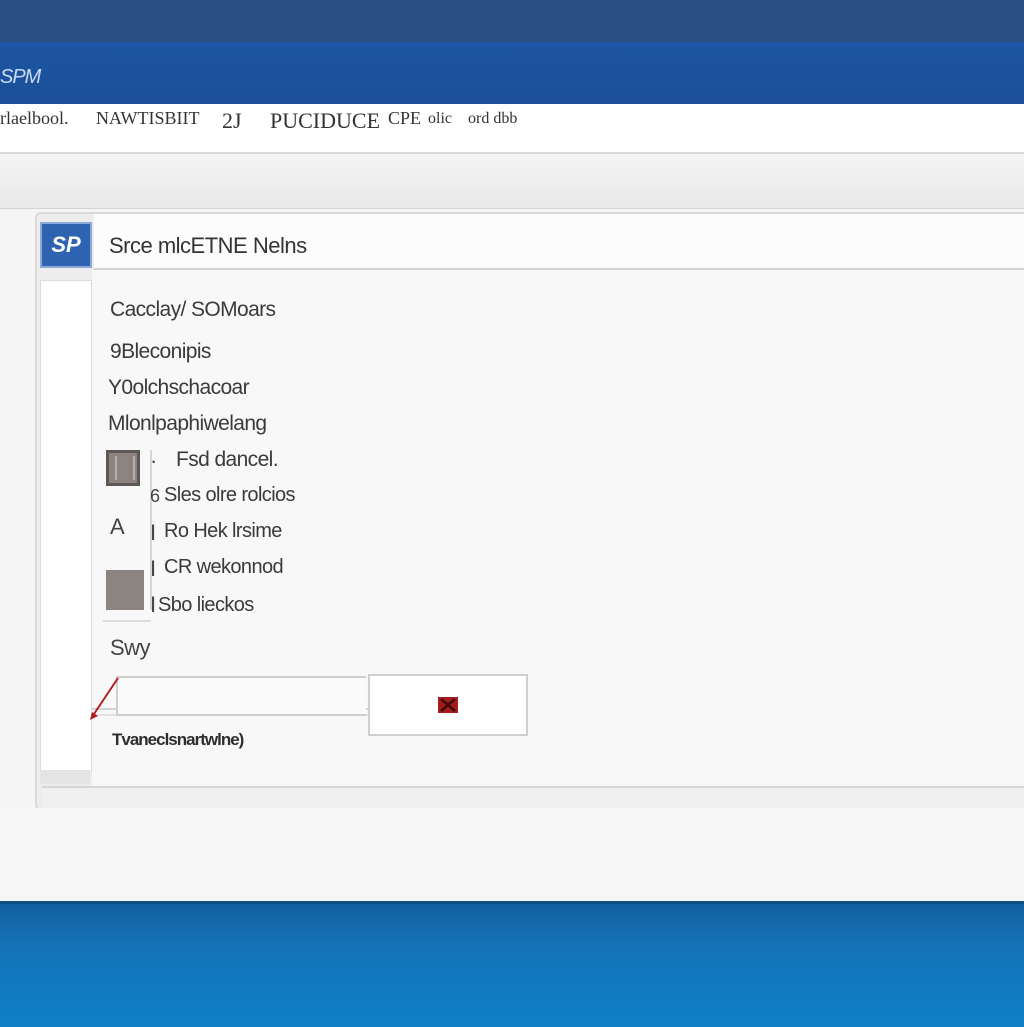  Describe the element at coordinates (20, 77) in the screenshot. I see `app-title: SPM` at that location.